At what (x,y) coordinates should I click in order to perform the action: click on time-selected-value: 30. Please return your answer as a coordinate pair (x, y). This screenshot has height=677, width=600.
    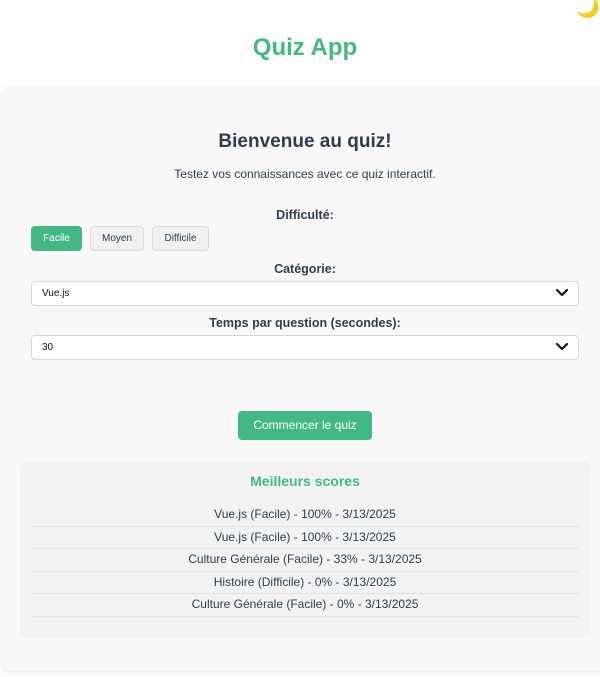
    Looking at the image, I should click on (48, 347).